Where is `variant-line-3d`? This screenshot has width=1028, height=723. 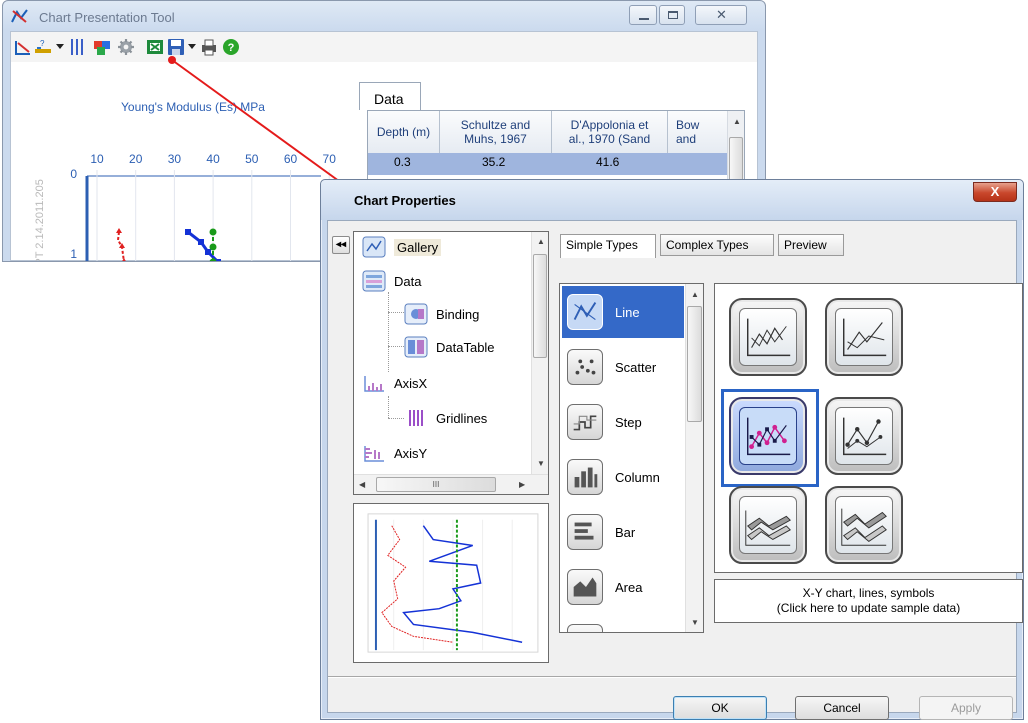 variant-line-3d is located at coordinates (768, 525).